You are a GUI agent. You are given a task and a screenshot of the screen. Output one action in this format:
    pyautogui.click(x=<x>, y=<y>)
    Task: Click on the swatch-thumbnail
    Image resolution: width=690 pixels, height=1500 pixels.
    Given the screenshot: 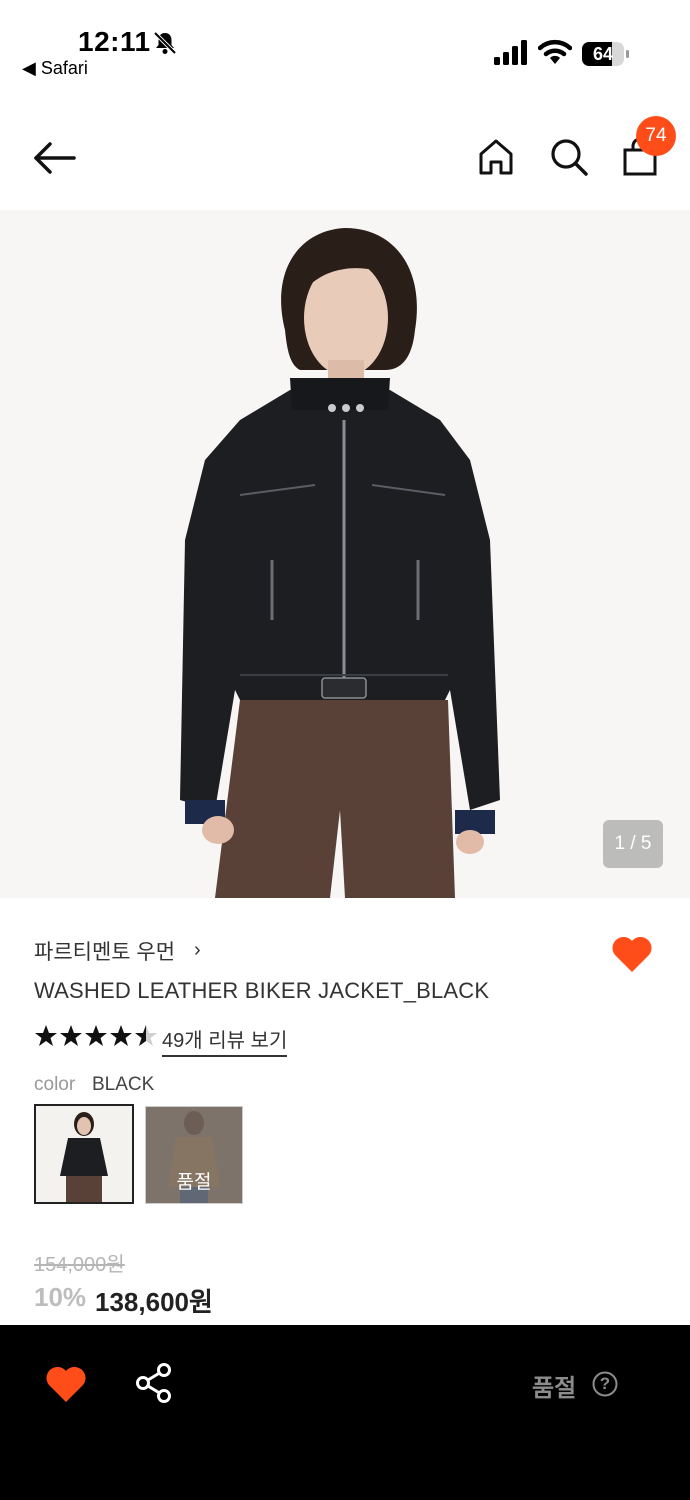 What is the action you would take?
    pyautogui.click(x=84, y=1157)
    